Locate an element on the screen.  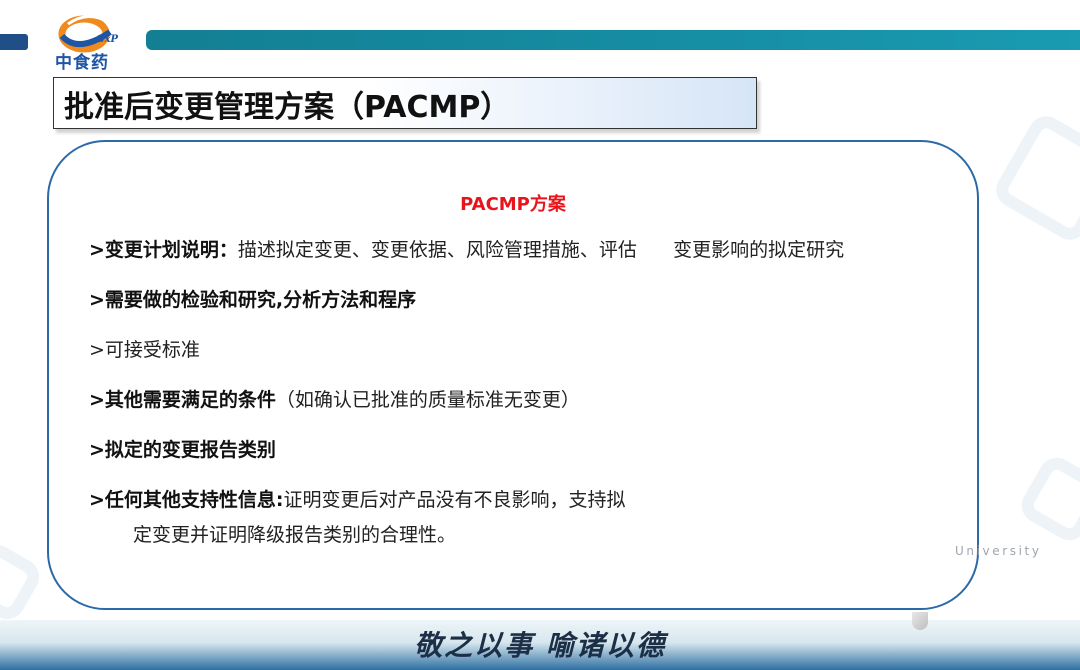
item-label: >变更计划说明： is located at coordinates (163, 250).